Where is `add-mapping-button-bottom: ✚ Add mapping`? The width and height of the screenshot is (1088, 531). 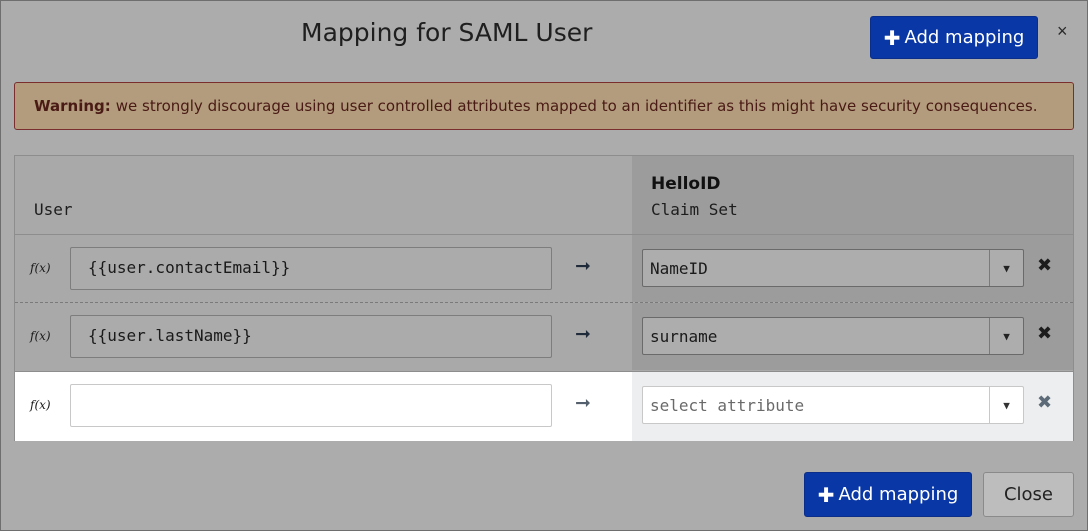
add-mapping-button-bottom: ✚ Add mapping is located at coordinates (888, 494).